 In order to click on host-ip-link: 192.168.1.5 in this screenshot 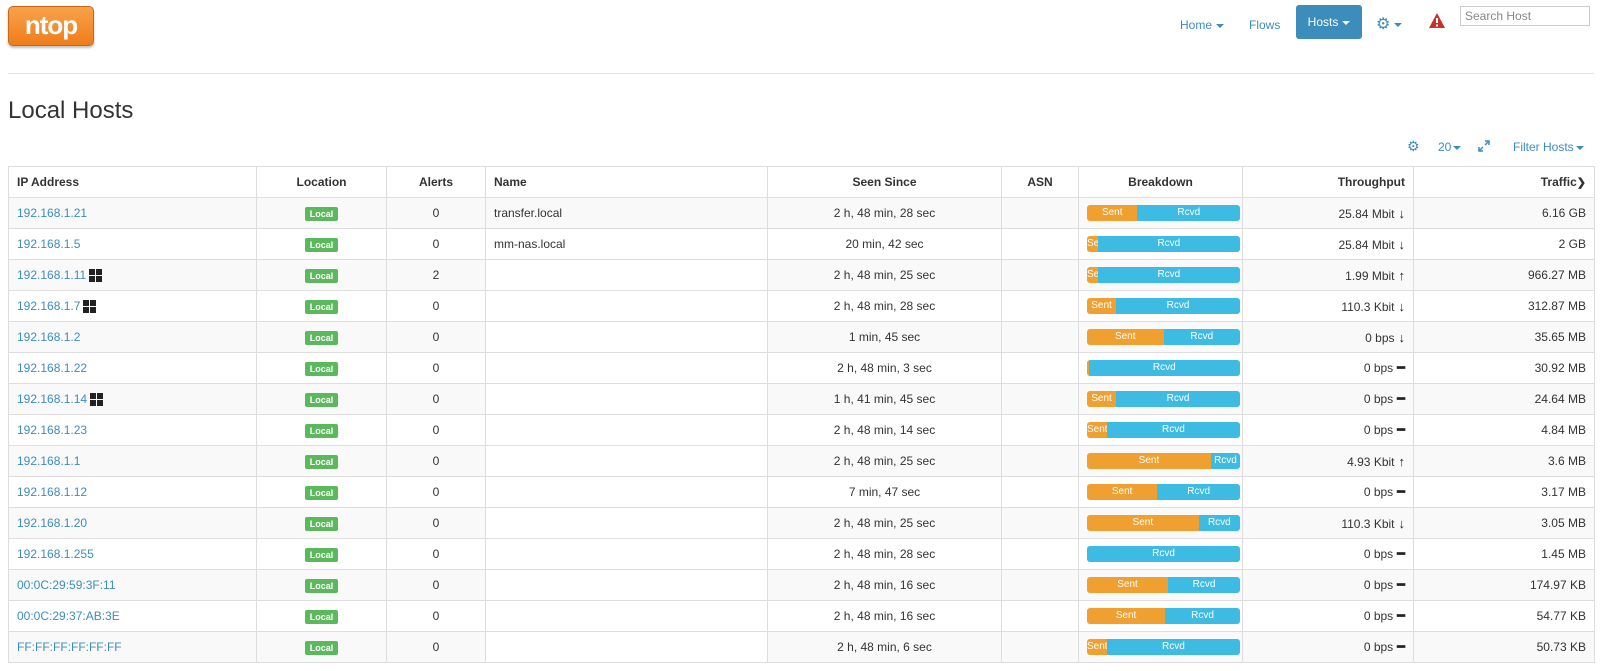, I will do `click(48, 244)`.